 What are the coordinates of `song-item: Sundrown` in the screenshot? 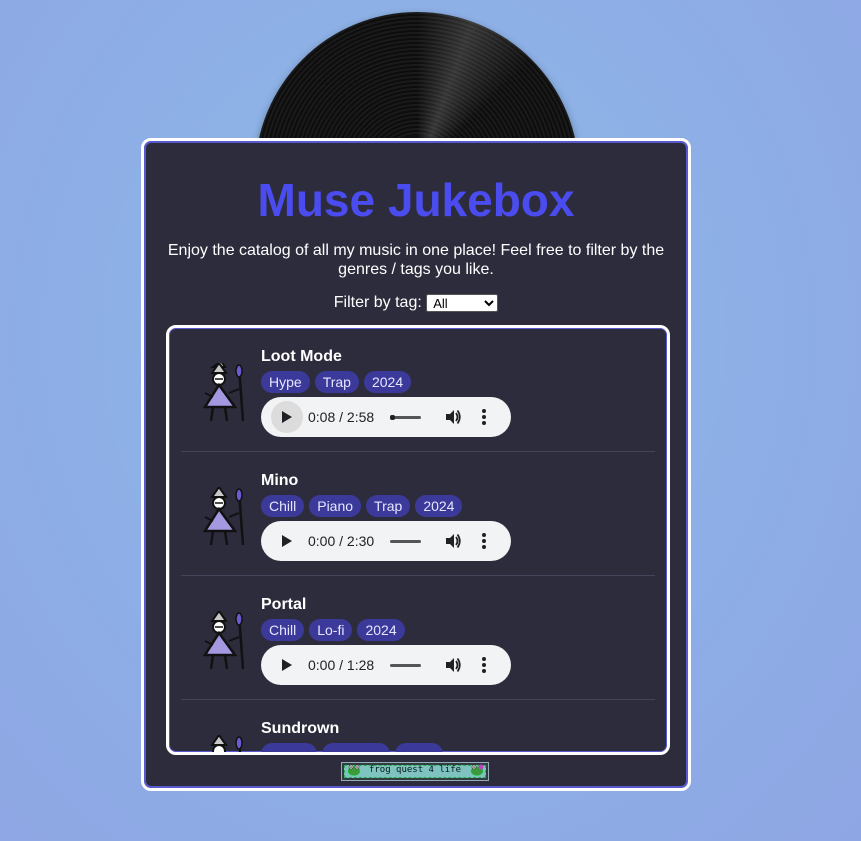 It's located at (418, 726).